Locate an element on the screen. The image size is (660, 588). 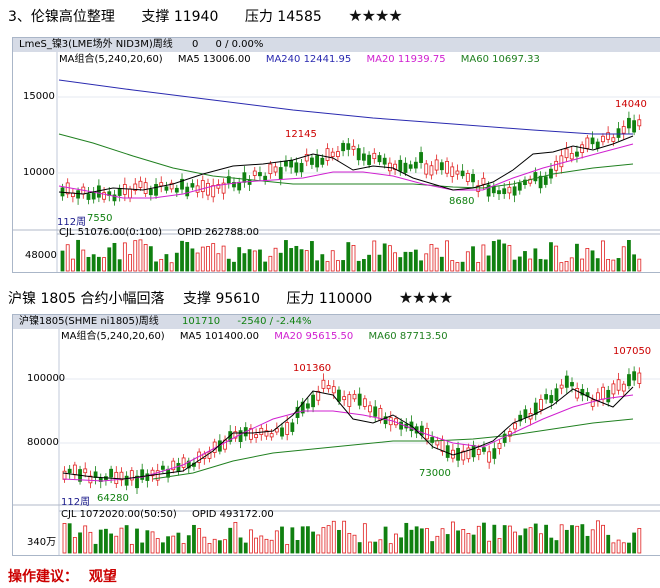
ma240-line is located at coordinates (345, 107).